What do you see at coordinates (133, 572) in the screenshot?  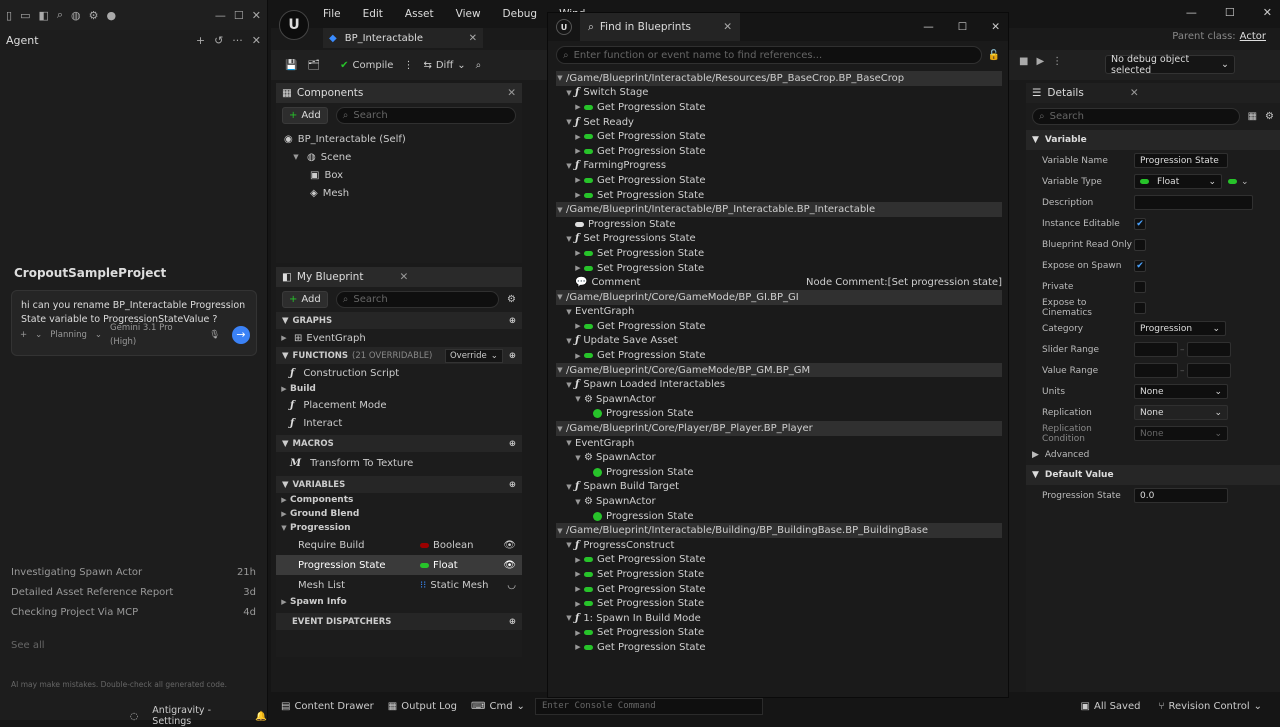 I see `conversation-item: Investigating Spawn Actor 21h` at bounding box center [133, 572].